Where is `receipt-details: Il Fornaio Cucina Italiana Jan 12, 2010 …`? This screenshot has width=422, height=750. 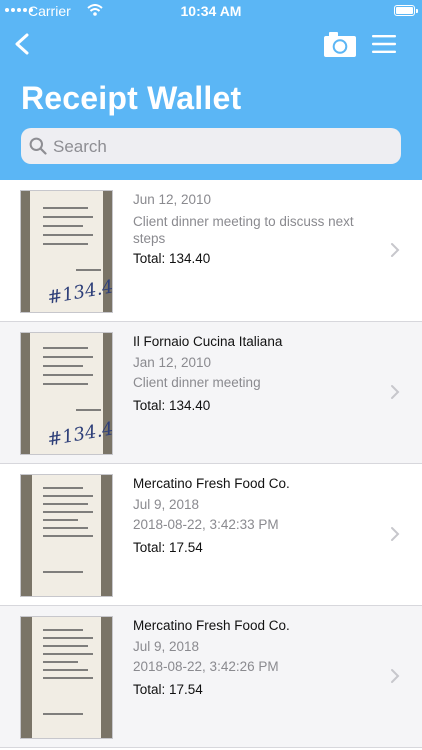 receipt-details: Il Fornaio Cucina Italiana Jan 12, 2010 … is located at coordinates (253, 374).